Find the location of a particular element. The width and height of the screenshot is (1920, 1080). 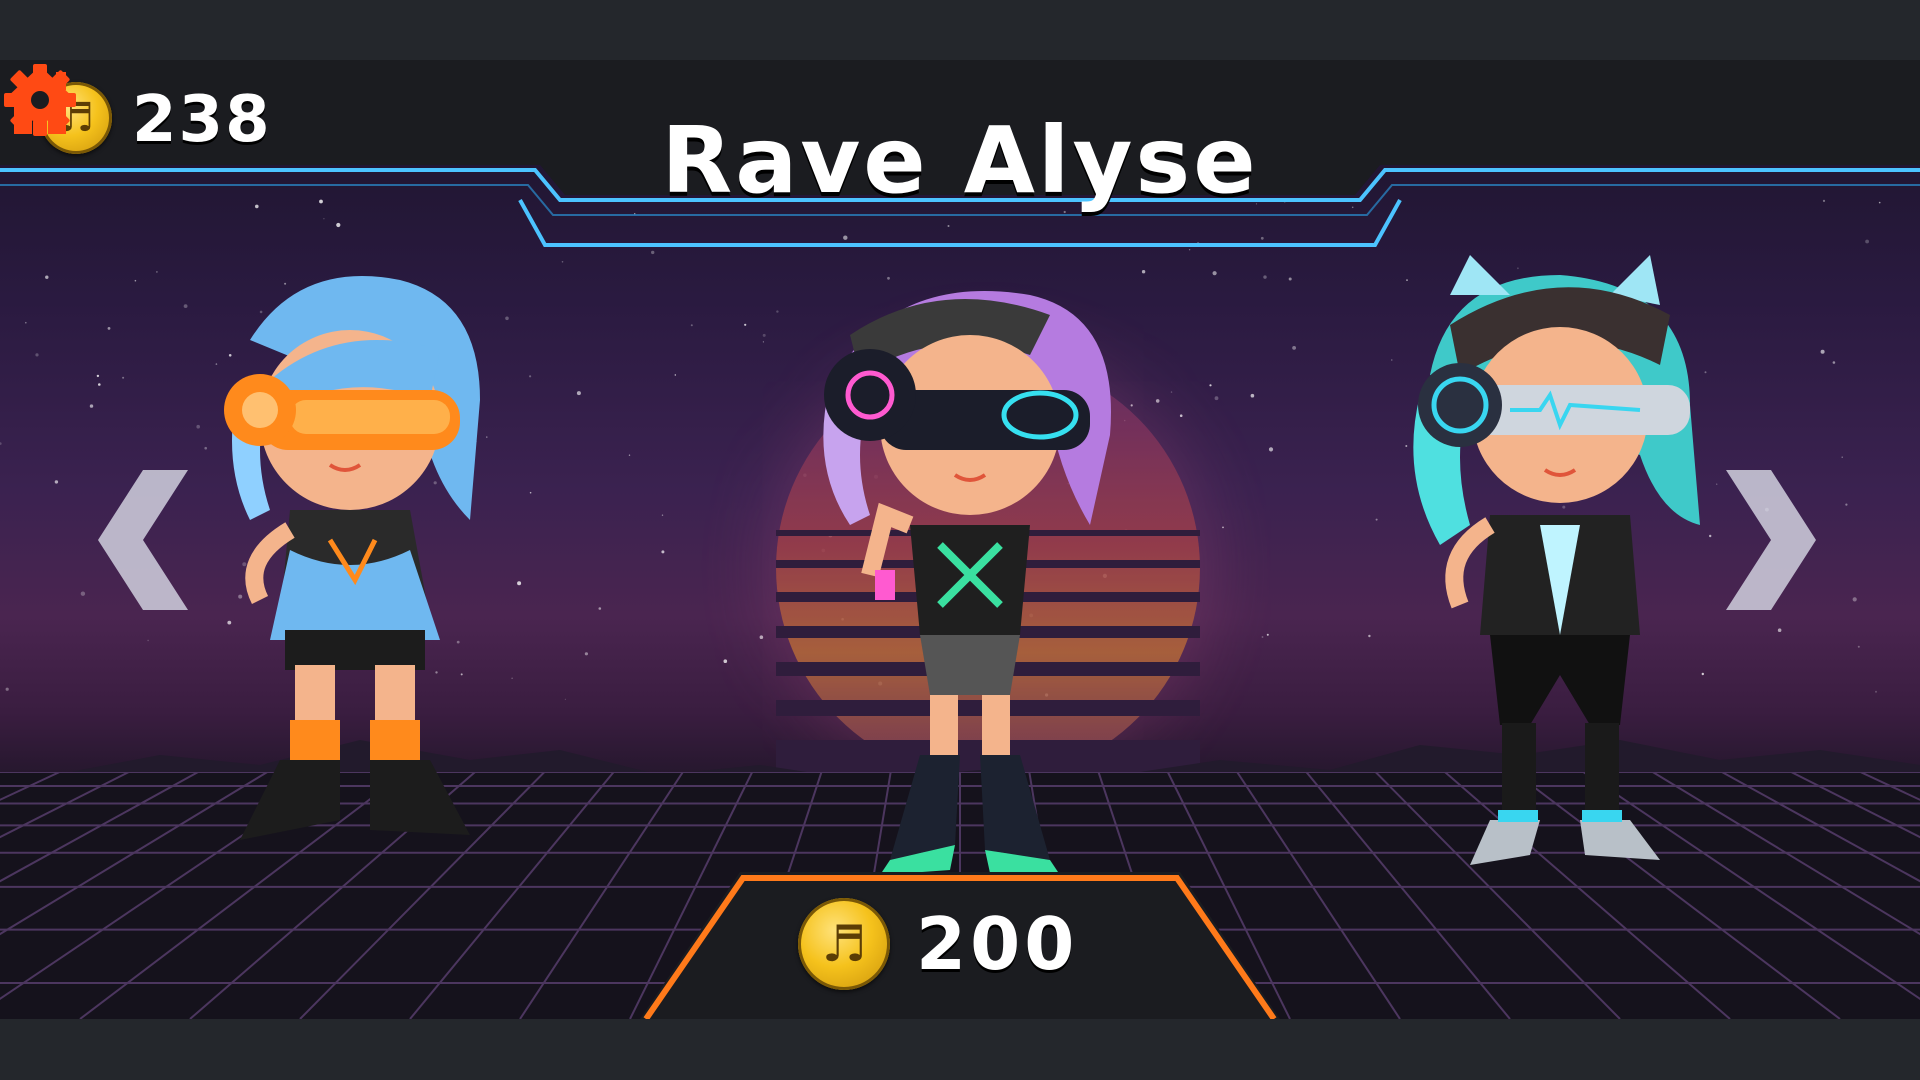

character-name-title: Rave Alyse is located at coordinates (960, 160).